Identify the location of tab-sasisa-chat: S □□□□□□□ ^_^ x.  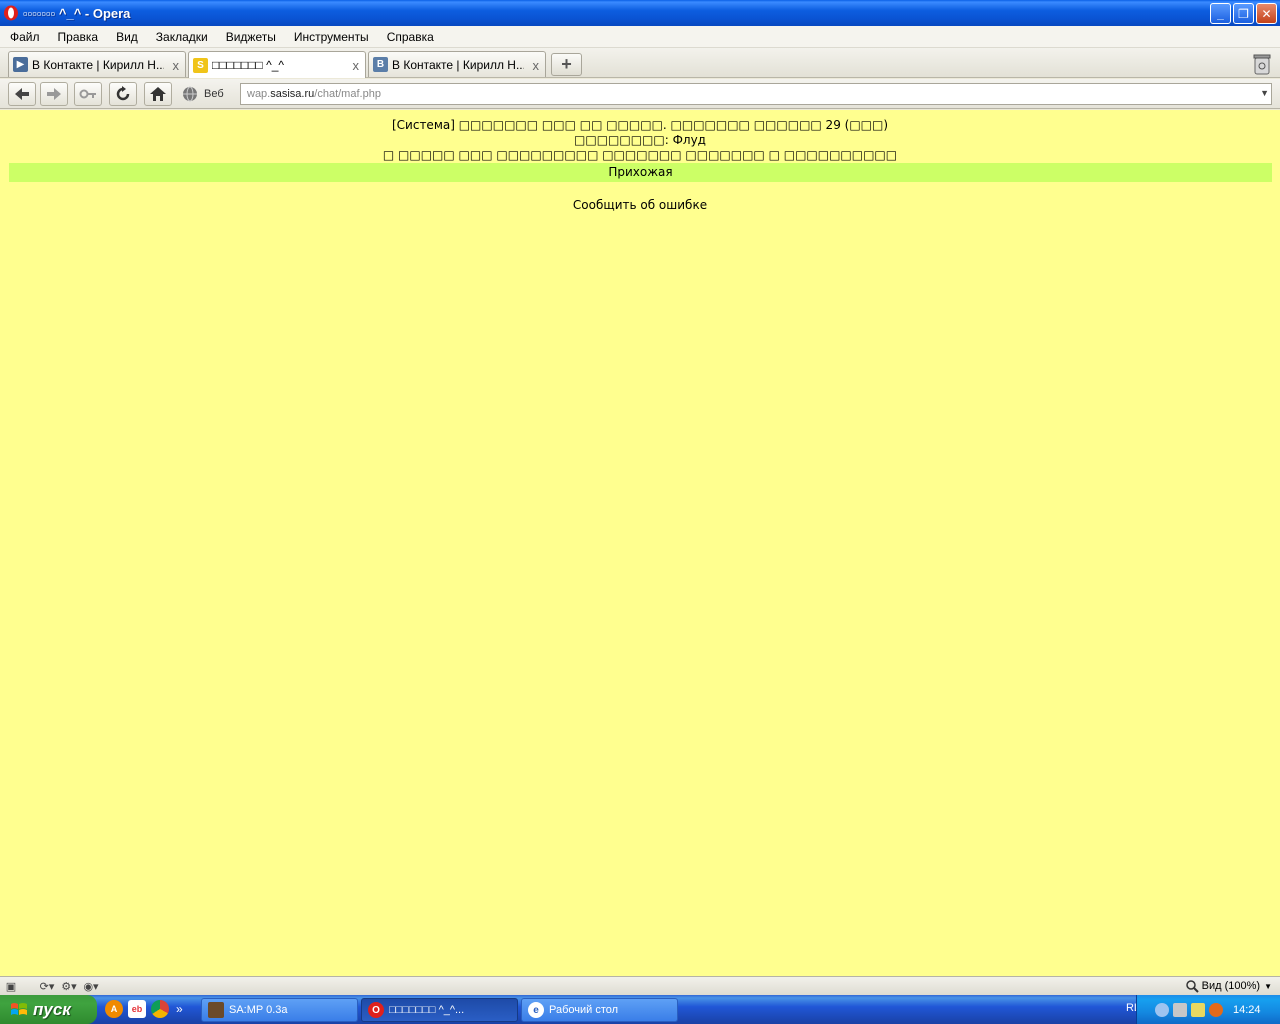
(277, 64).